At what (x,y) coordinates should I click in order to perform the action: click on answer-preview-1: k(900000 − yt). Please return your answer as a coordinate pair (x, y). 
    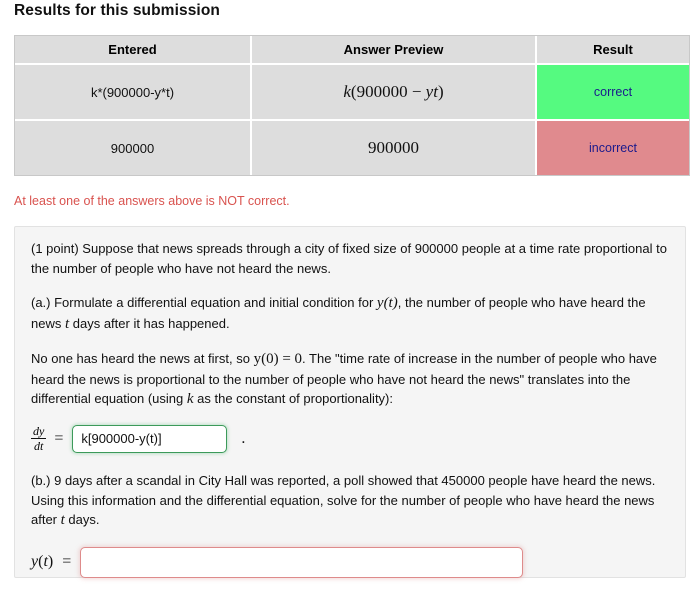
    Looking at the image, I should click on (394, 93).